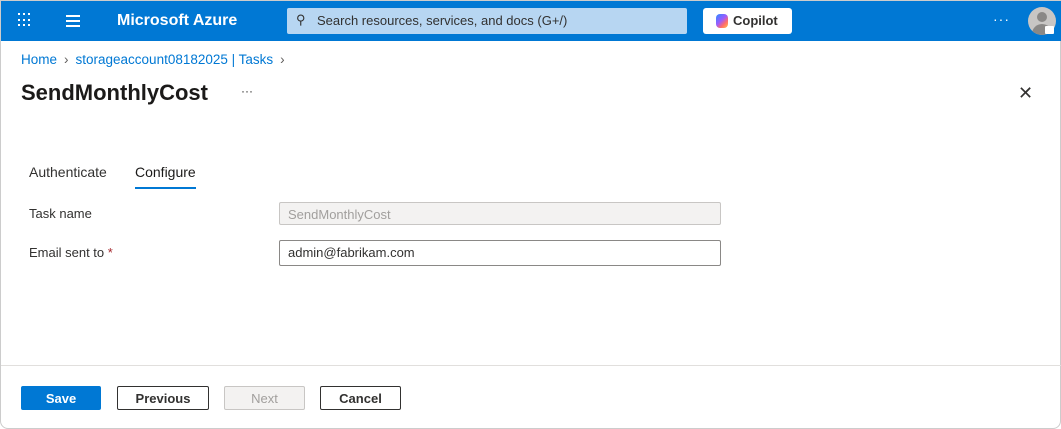 The width and height of the screenshot is (1061, 429). What do you see at coordinates (264, 398) in the screenshot?
I see `next-button: Next` at bounding box center [264, 398].